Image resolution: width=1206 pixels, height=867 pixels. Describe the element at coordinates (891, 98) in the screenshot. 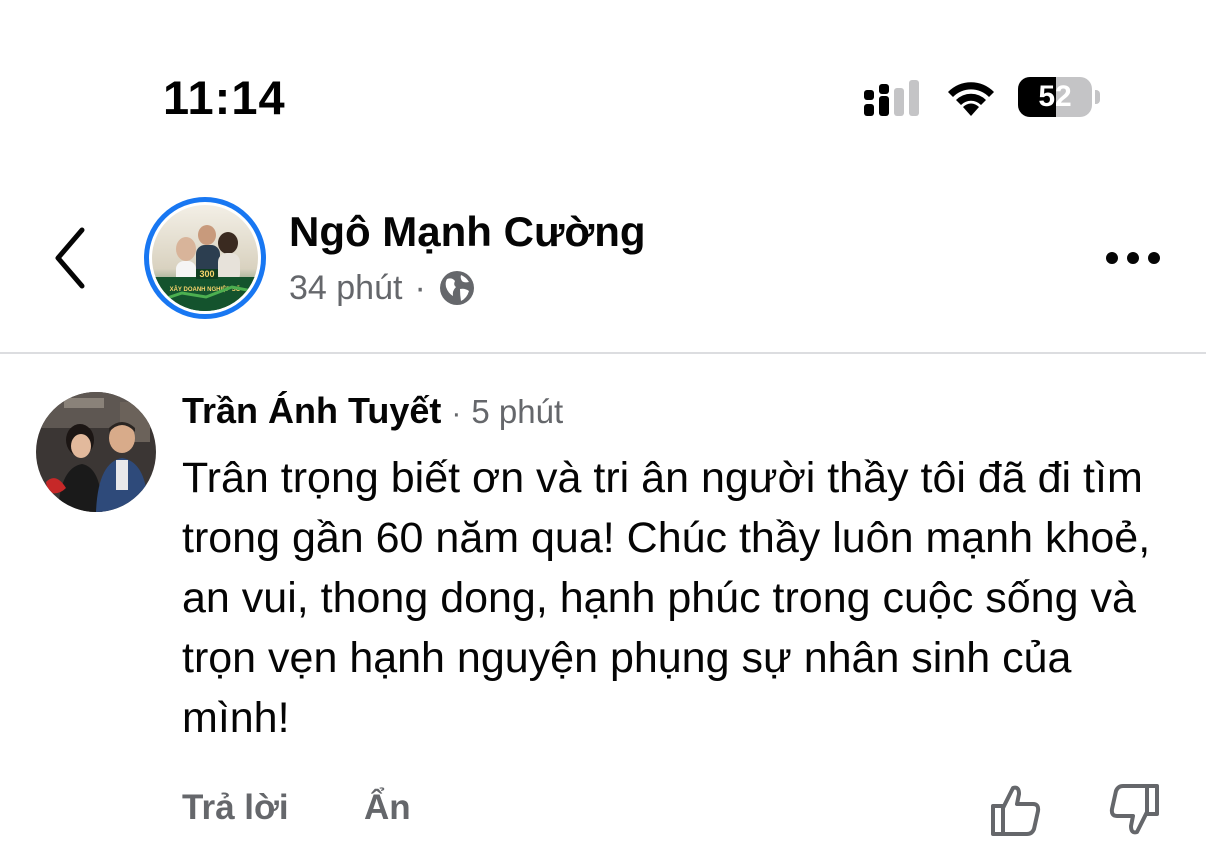

I see `cellular-signal-icon` at that location.